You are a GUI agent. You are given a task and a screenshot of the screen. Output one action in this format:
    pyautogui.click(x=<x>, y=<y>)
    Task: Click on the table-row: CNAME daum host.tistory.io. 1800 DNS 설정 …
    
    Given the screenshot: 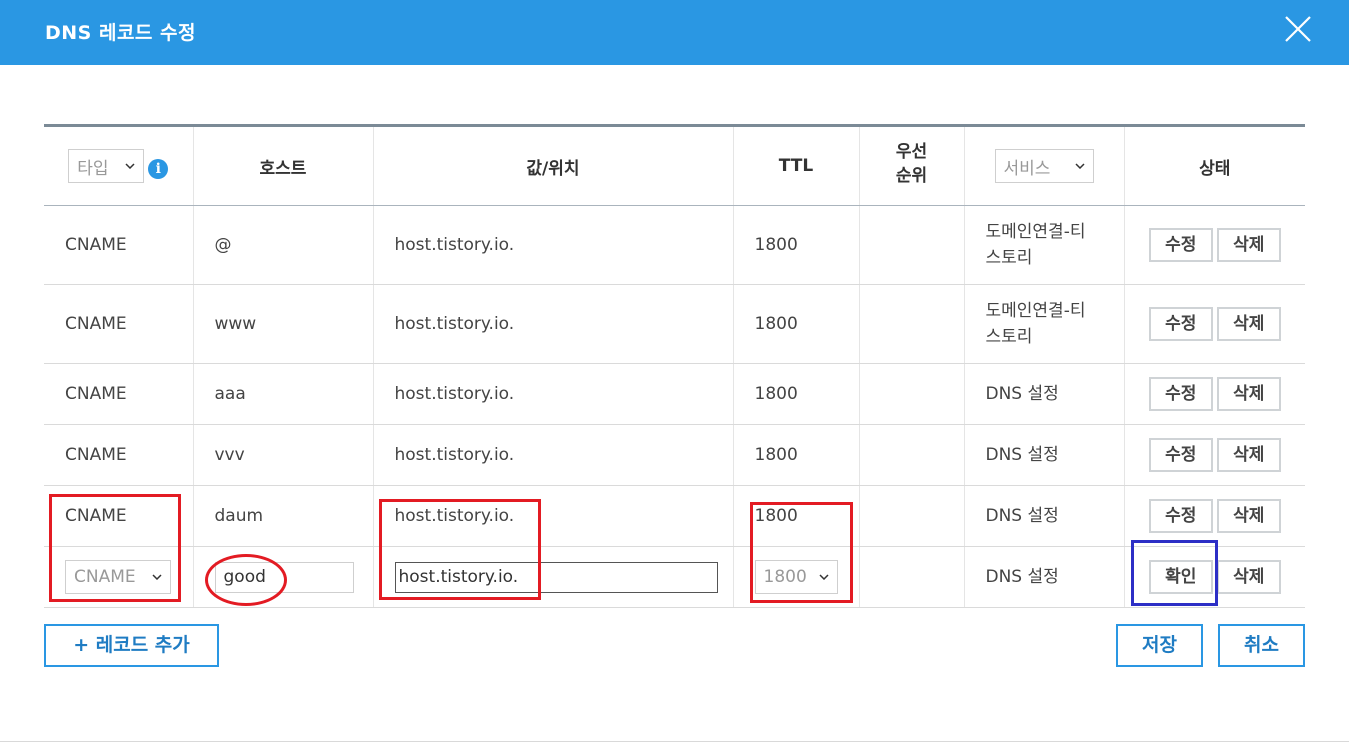 What is the action you would take?
    pyautogui.click(x=674, y=516)
    